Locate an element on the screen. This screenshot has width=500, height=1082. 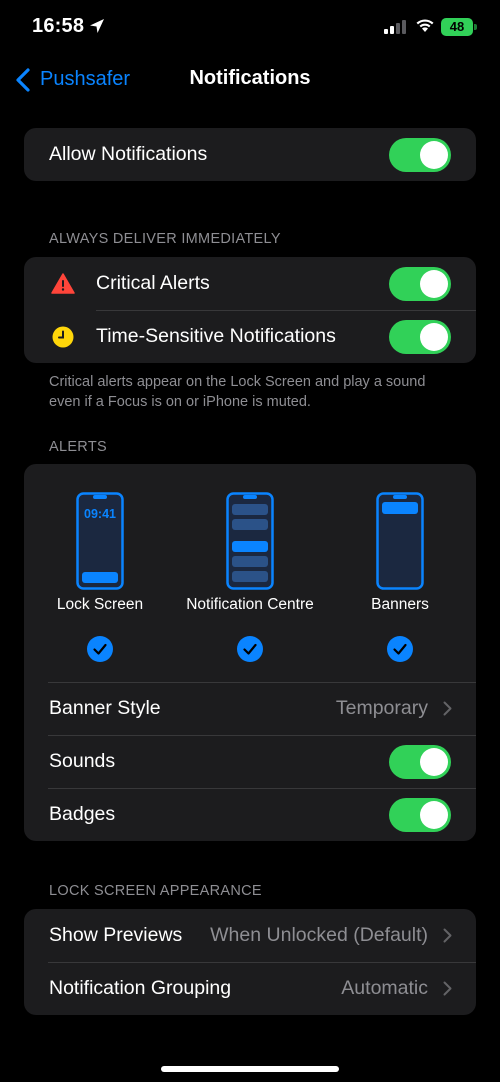
battery-icon: 48 is located at coordinates (457, 27).